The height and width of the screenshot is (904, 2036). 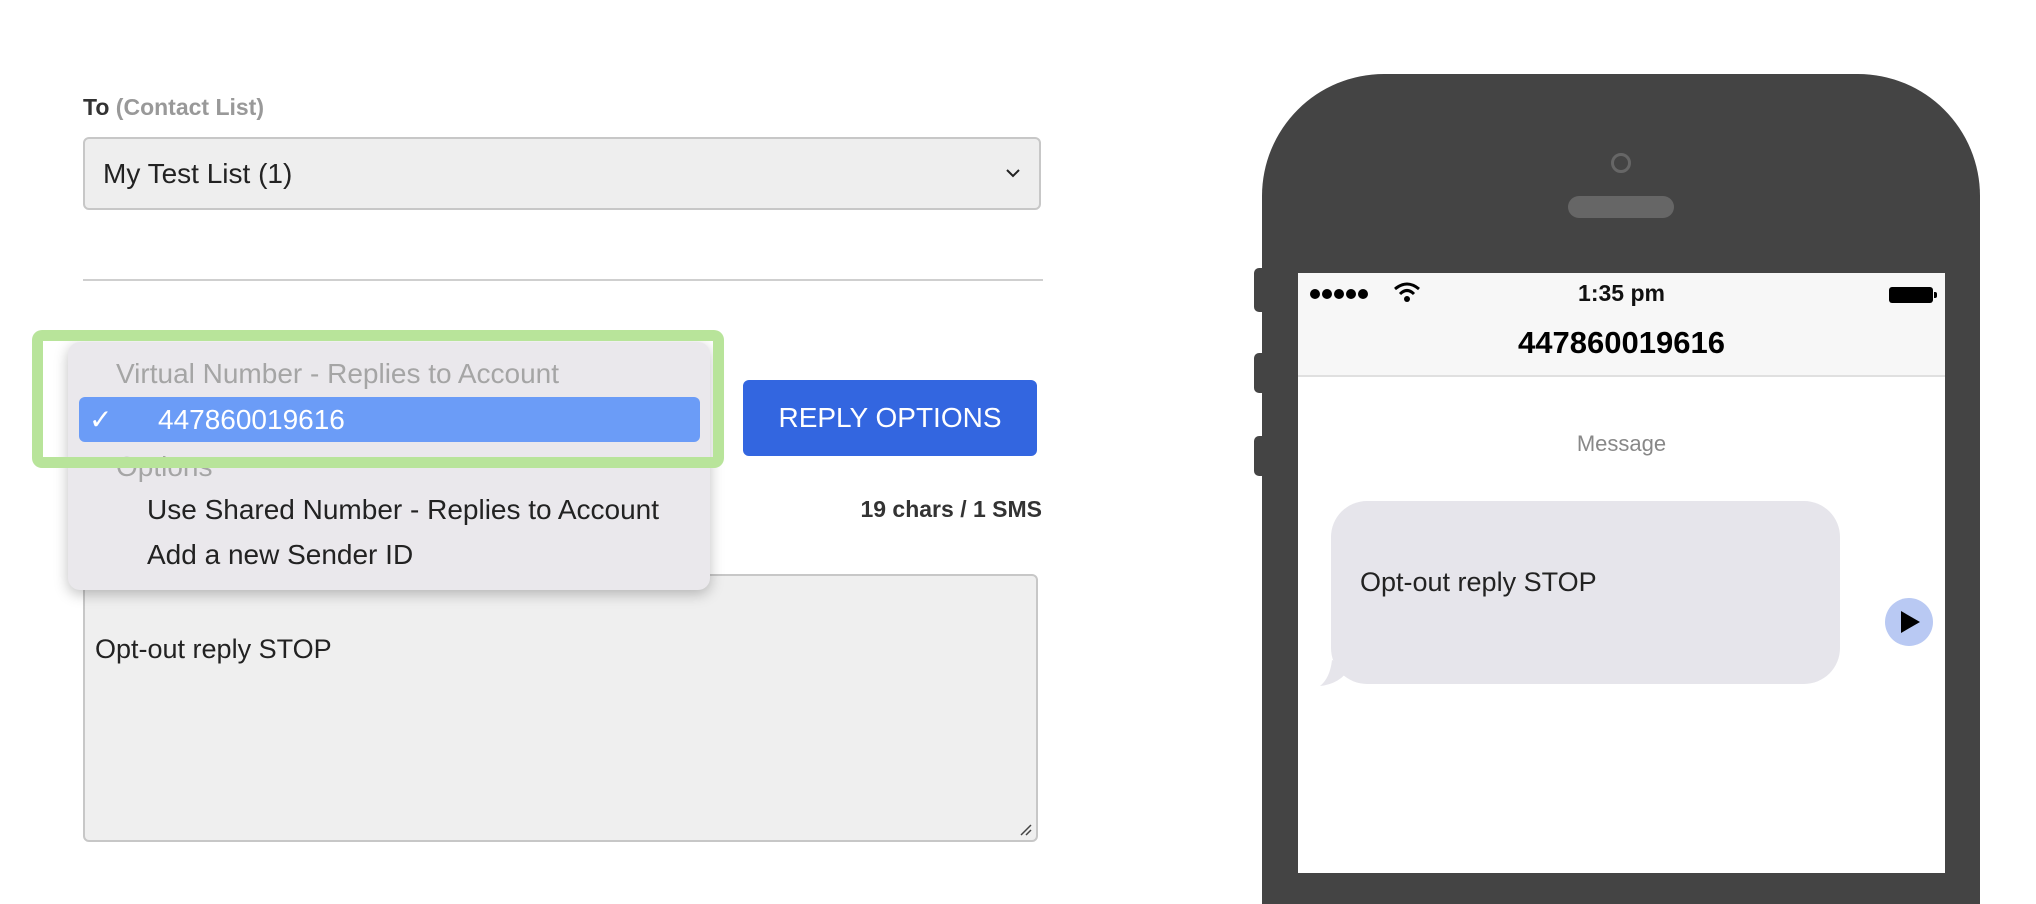 What do you see at coordinates (280, 555) in the screenshot?
I see `dropdown-option-add-sender-id: Add a new Sender ID` at bounding box center [280, 555].